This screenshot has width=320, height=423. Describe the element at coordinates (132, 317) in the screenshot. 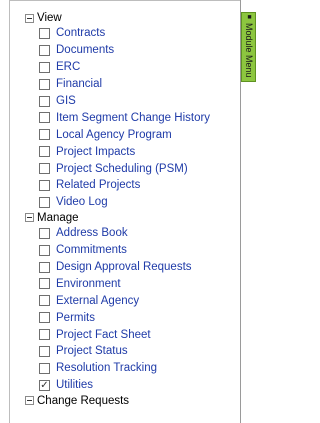

I see `menu-item: Permits` at that location.